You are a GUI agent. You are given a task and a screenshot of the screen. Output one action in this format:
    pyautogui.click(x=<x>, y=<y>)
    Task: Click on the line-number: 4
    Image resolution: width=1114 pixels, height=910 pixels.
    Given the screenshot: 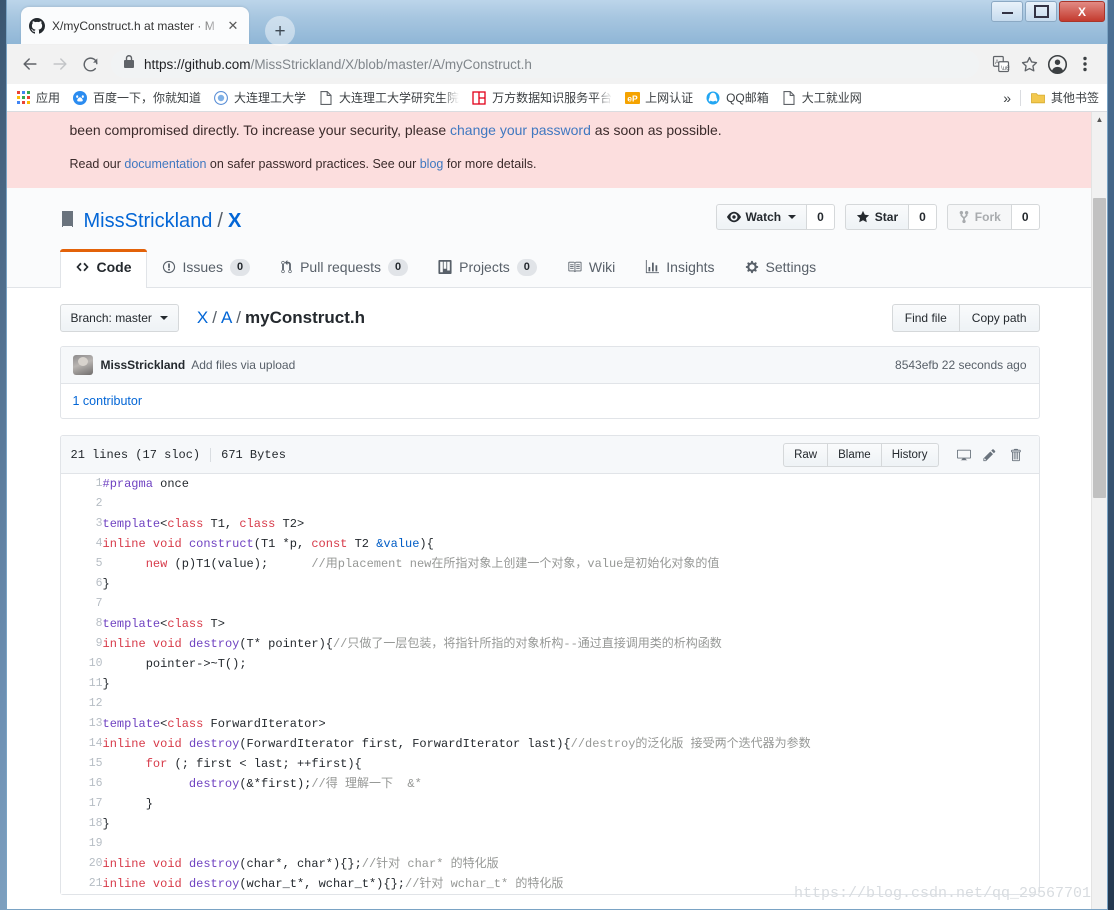 What is the action you would take?
    pyautogui.click(x=81, y=544)
    